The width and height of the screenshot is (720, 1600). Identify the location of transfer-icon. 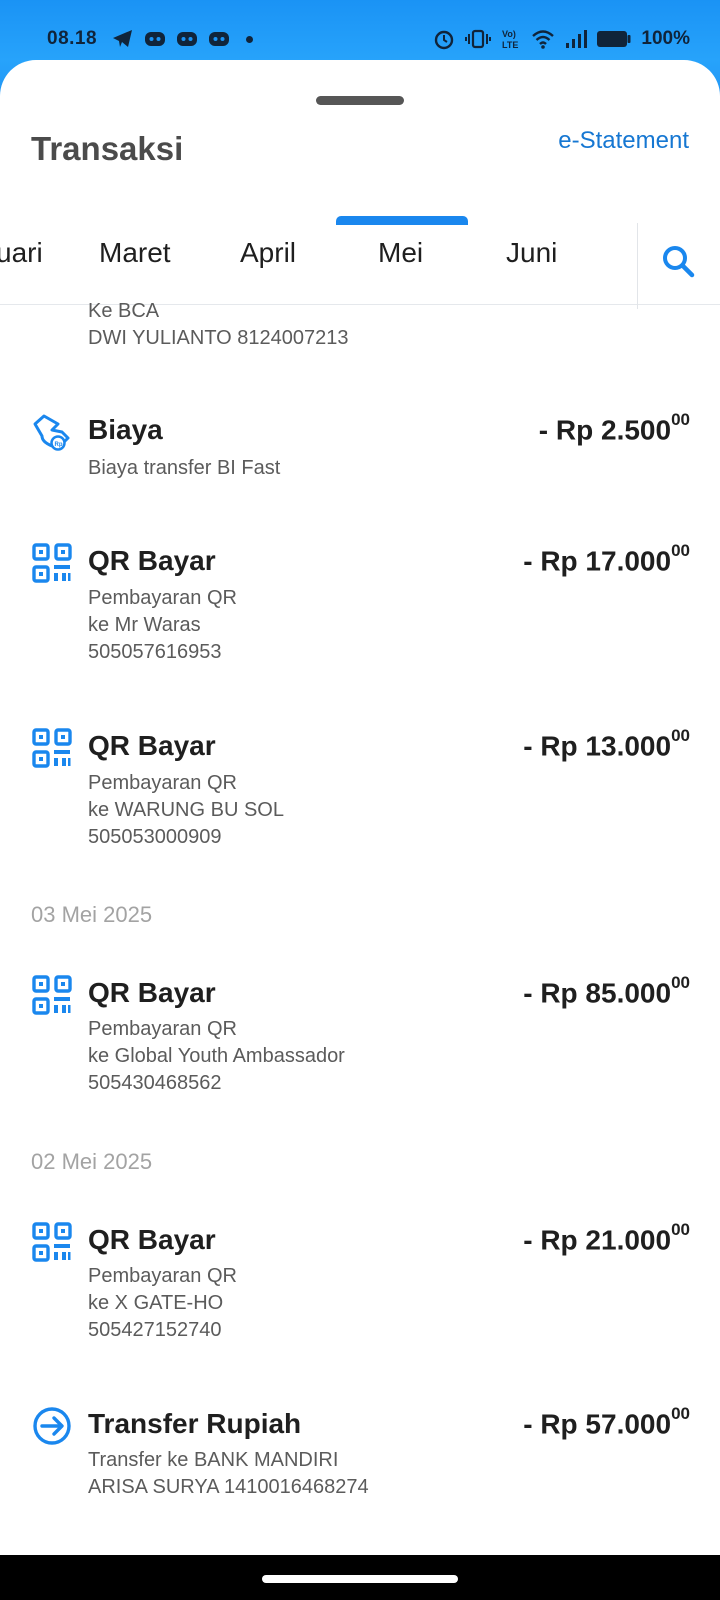
(52, 1426).